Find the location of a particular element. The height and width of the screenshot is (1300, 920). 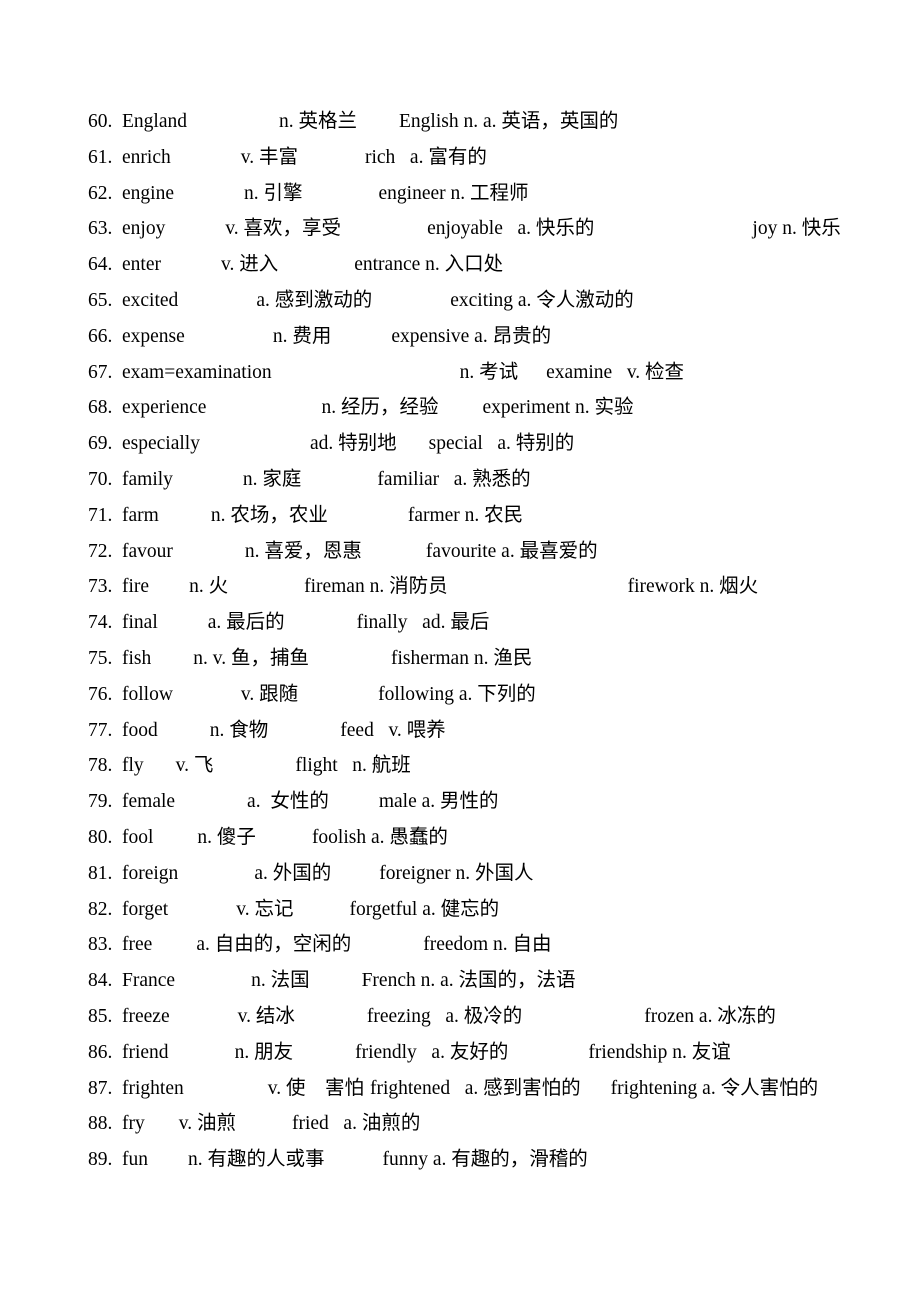

entry-definition: v. 使 害怕 is located at coordinates (315, 1088).